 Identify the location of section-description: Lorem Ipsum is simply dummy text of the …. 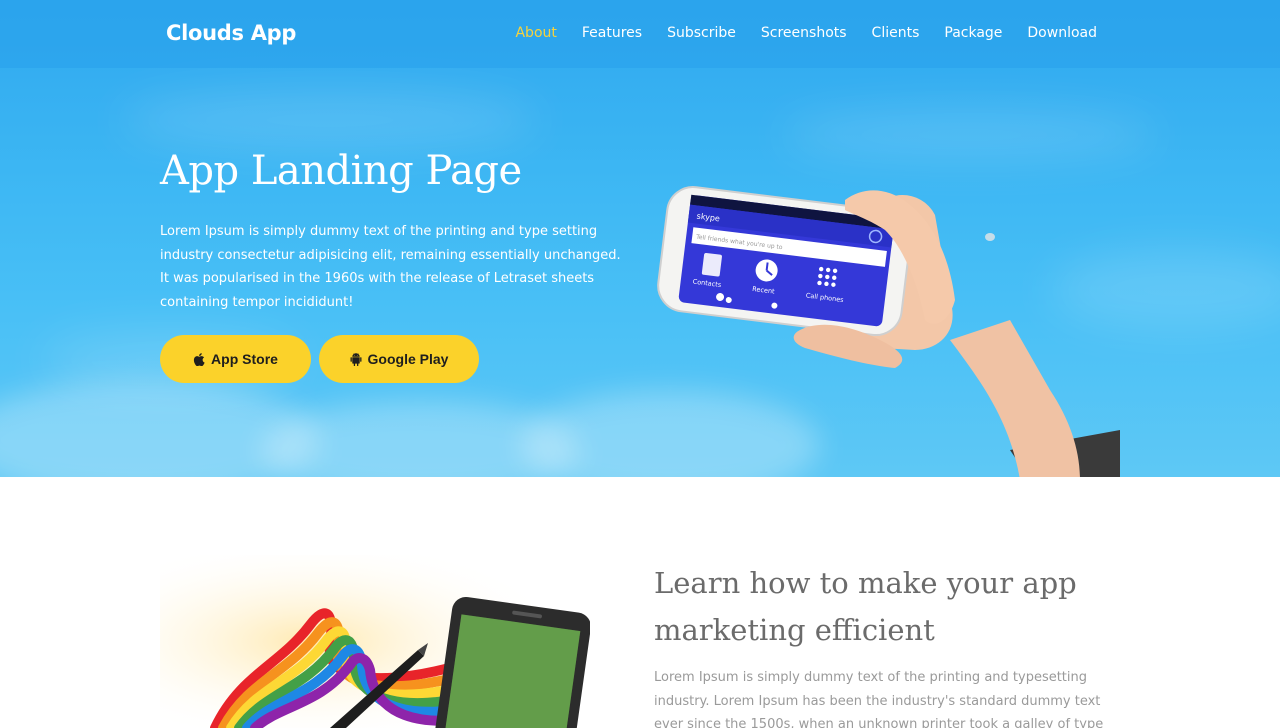
(879, 699).